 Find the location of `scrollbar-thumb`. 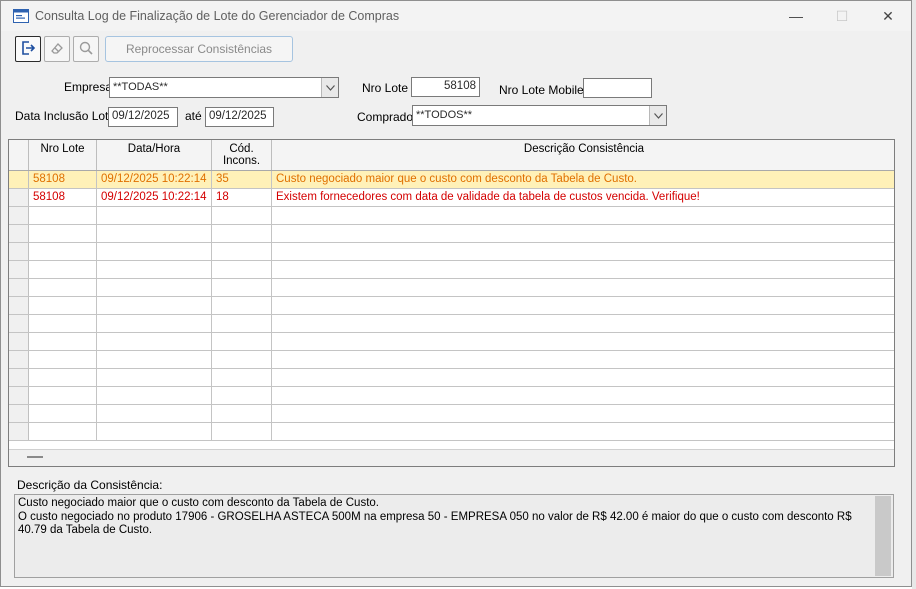

scrollbar-thumb is located at coordinates (35, 457).